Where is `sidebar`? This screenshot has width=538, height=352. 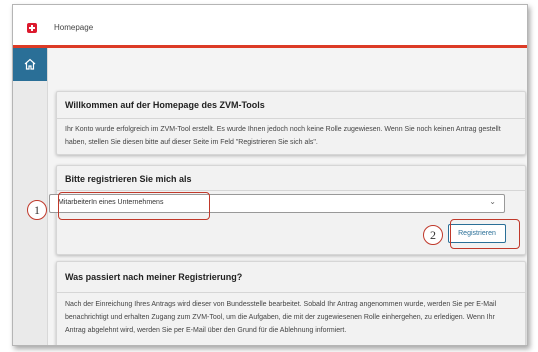
sidebar is located at coordinates (30, 196).